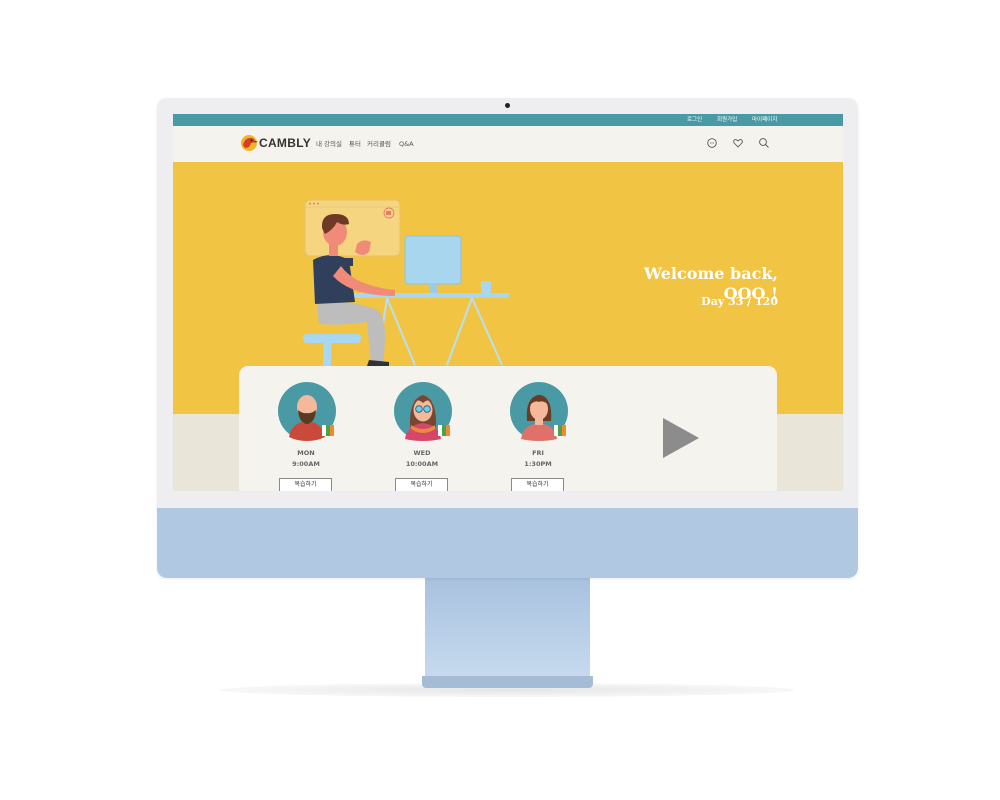 The height and width of the screenshot is (800, 1000). Describe the element at coordinates (538, 464) in the screenshot. I see `class-time: 1:30PM` at that location.